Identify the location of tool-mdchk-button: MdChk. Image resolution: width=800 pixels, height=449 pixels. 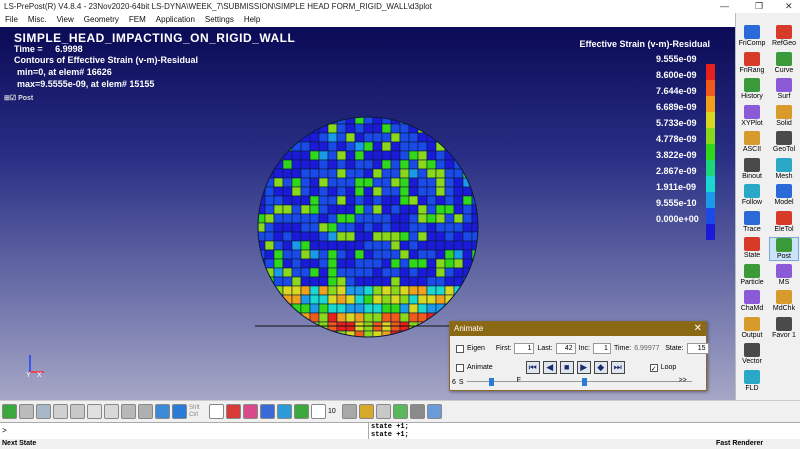
(784, 301).